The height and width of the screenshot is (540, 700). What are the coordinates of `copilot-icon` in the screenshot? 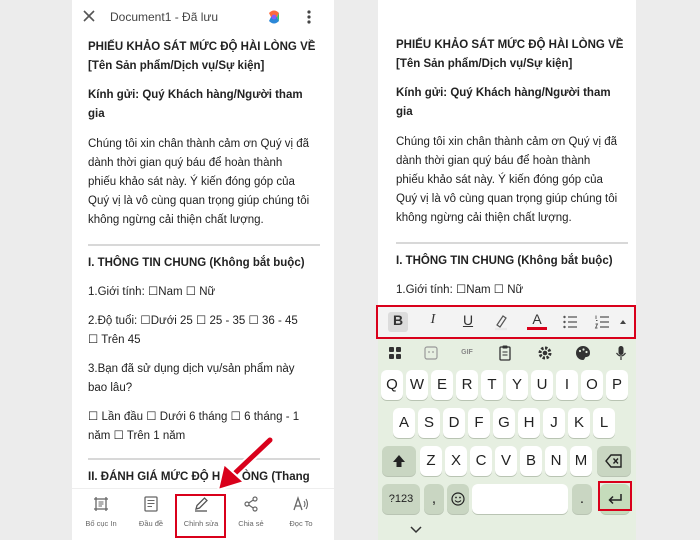 It's located at (274, 17).